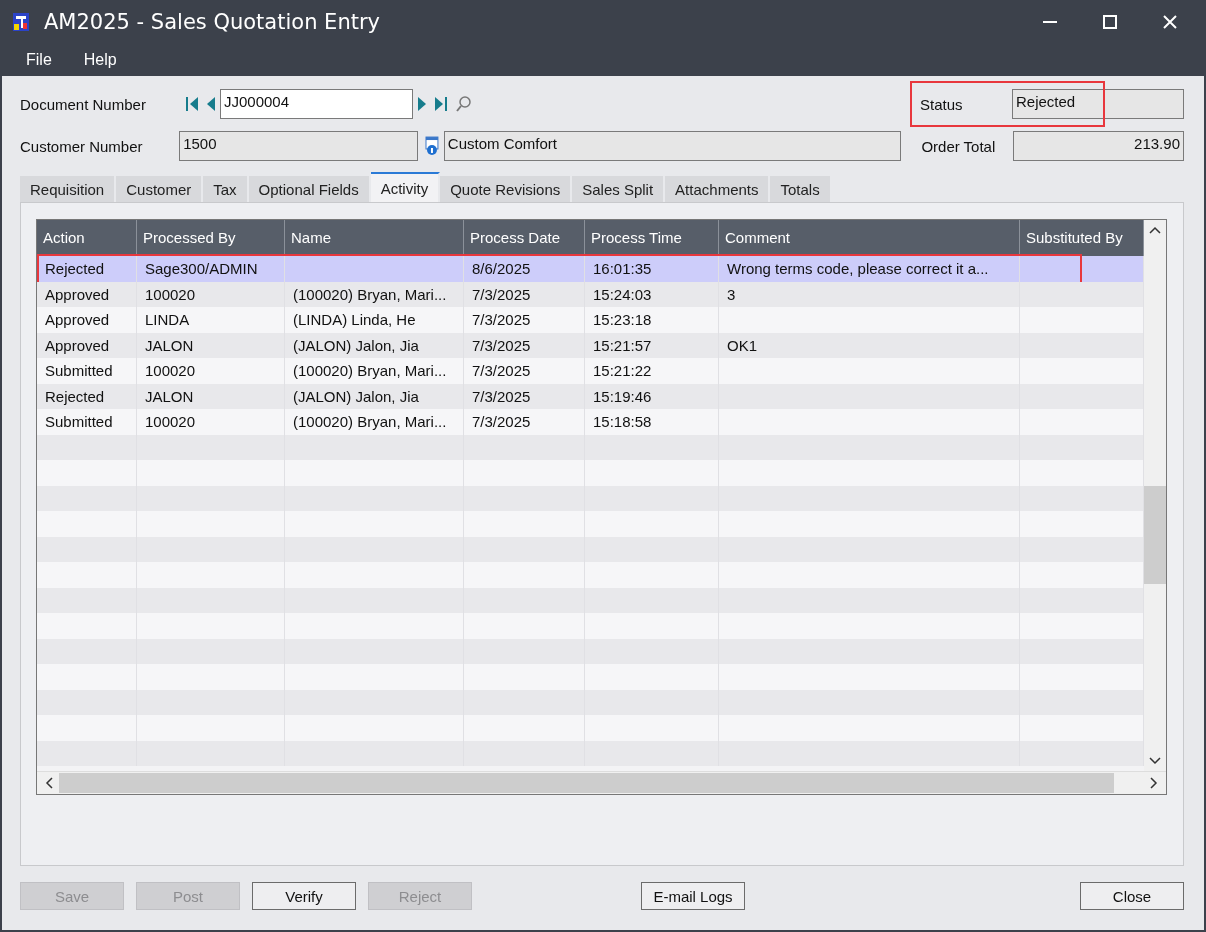 The image size is (1206, 932). Describe the element at coordinates (1132, 896) in the screenshot. I see `action-button: Close` at that location.